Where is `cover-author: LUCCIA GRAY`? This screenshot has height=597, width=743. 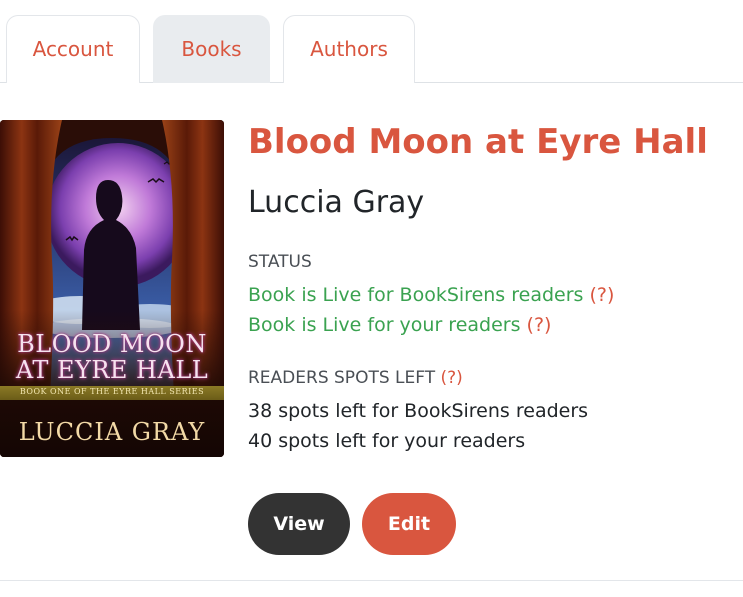
cover-author: LUCCIA GRAY is located at coordinates (112, 432).